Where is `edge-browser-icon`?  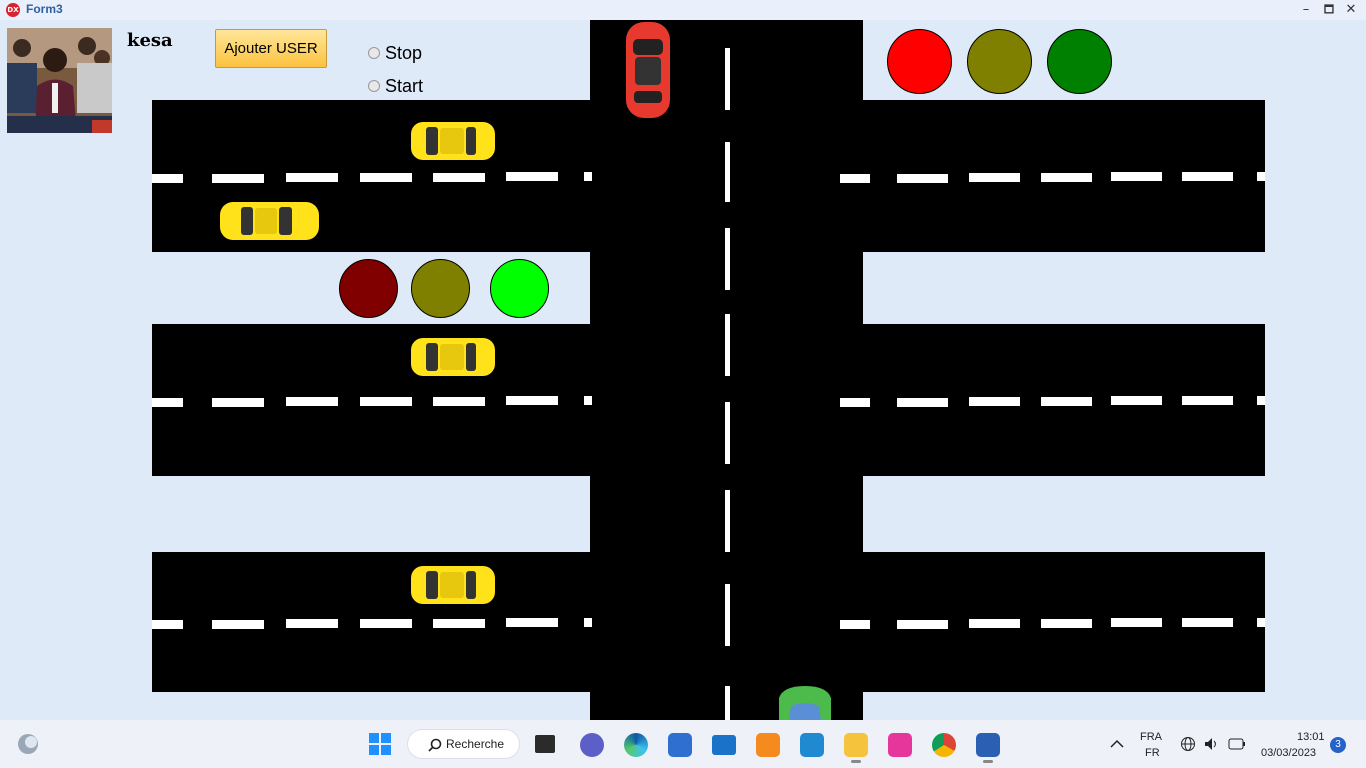 edge-browser-icon is located at coordinates (636, 745).